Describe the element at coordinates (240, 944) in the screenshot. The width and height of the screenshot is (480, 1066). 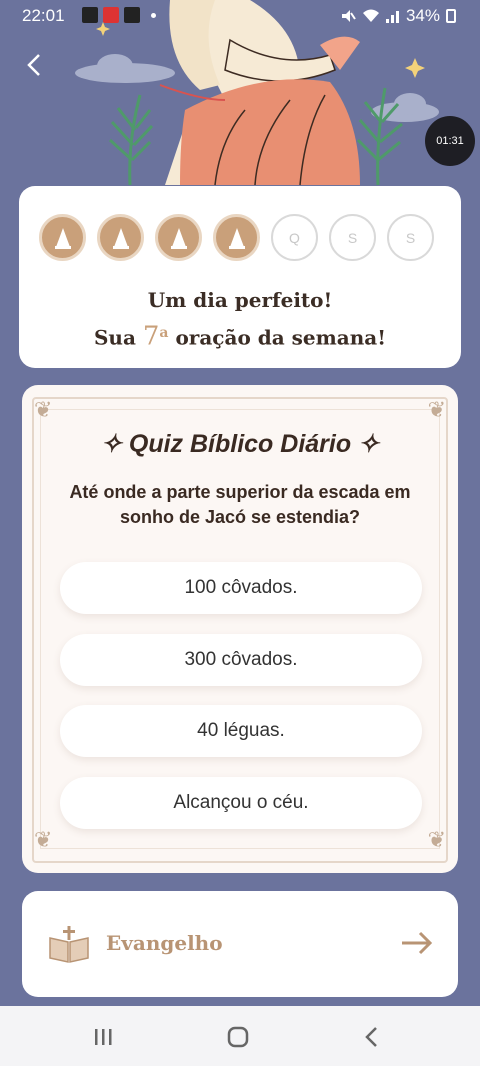
I see `gospel-link-card: Evangelho` at that location.